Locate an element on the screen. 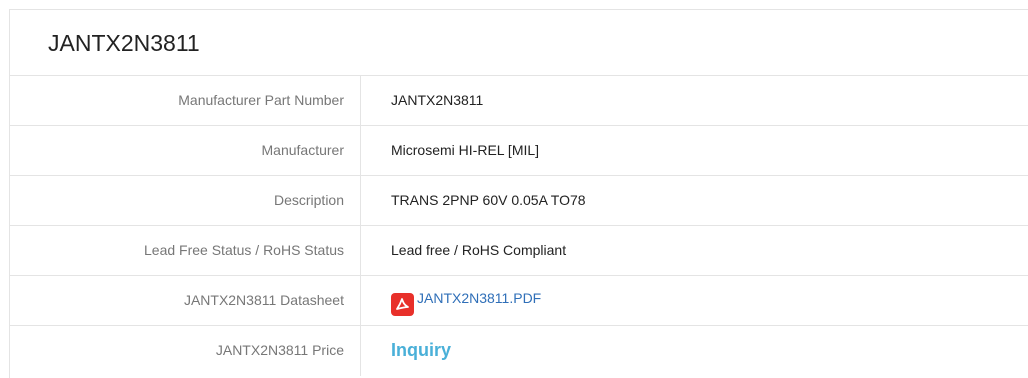 The height and width of the screenshot is (378, 1028). spec-value: Lead free / RoHS Compliant is located at coordinates (479, 250).